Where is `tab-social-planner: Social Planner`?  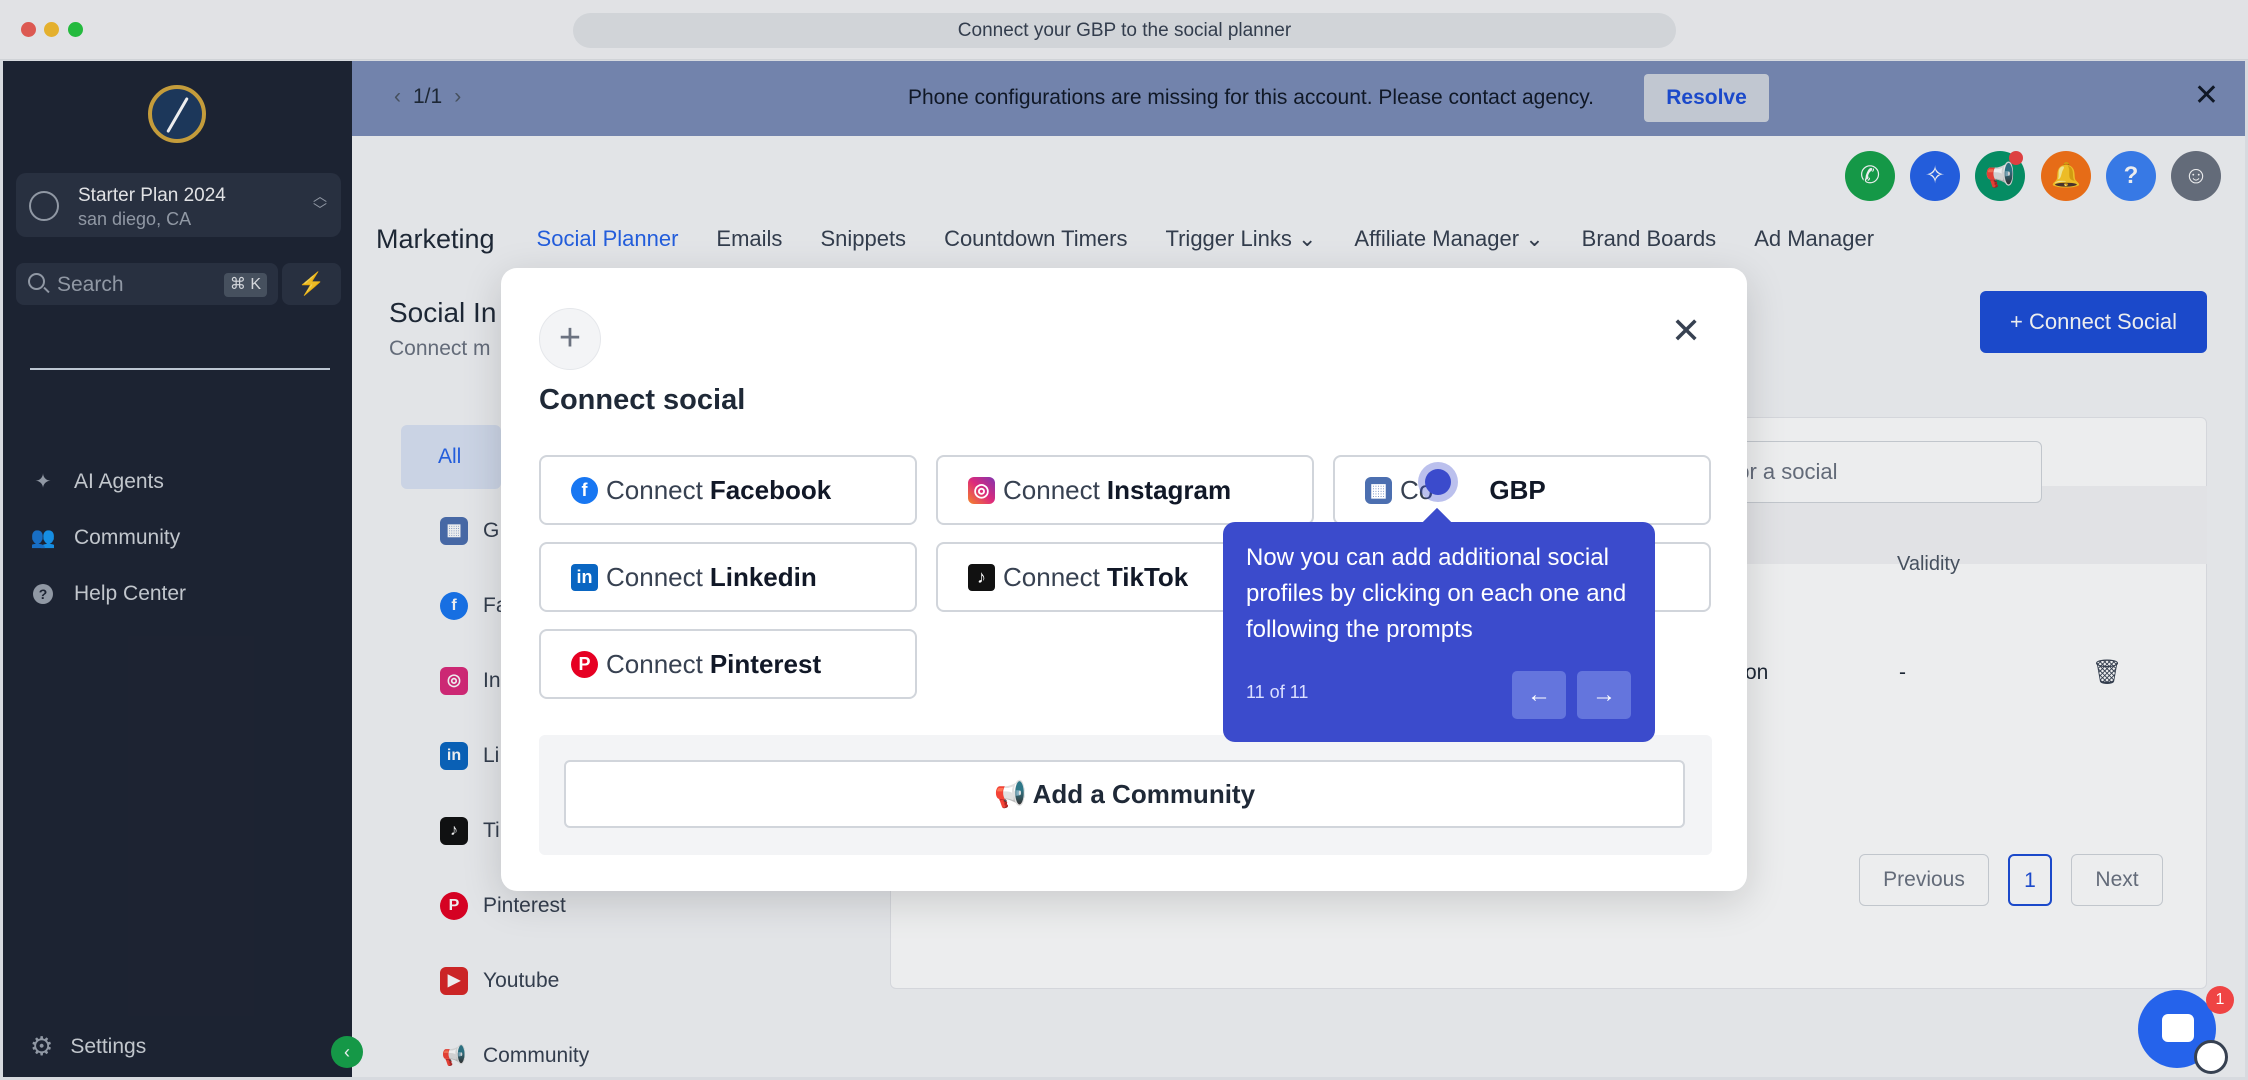 tab-social-planner: Social Planner is located at coordinates (608, 239).